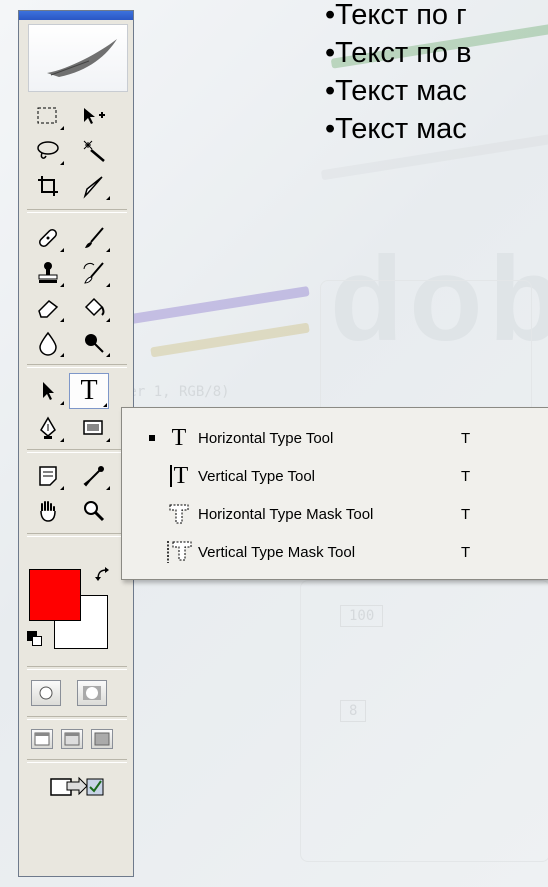  I want to click on lasso-tool, so click(48, 151).